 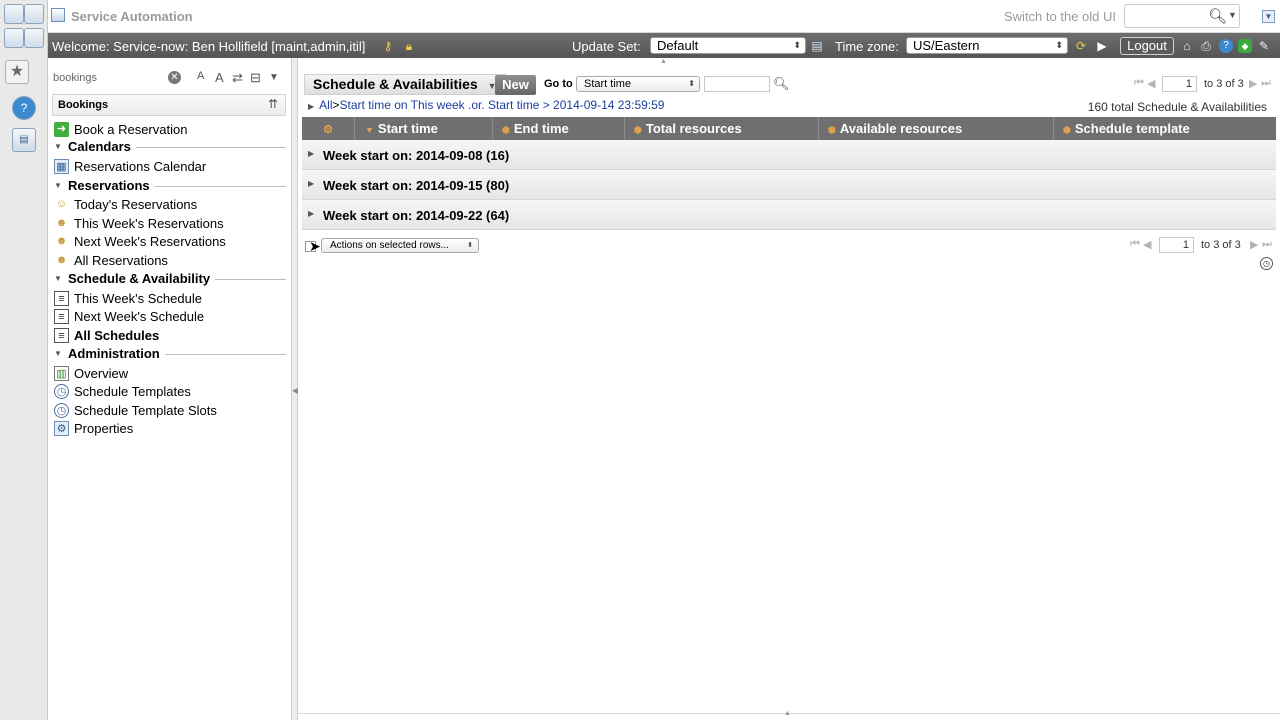 I want to click on update-set-select: Default ⬍, so click(x=728, y=45).